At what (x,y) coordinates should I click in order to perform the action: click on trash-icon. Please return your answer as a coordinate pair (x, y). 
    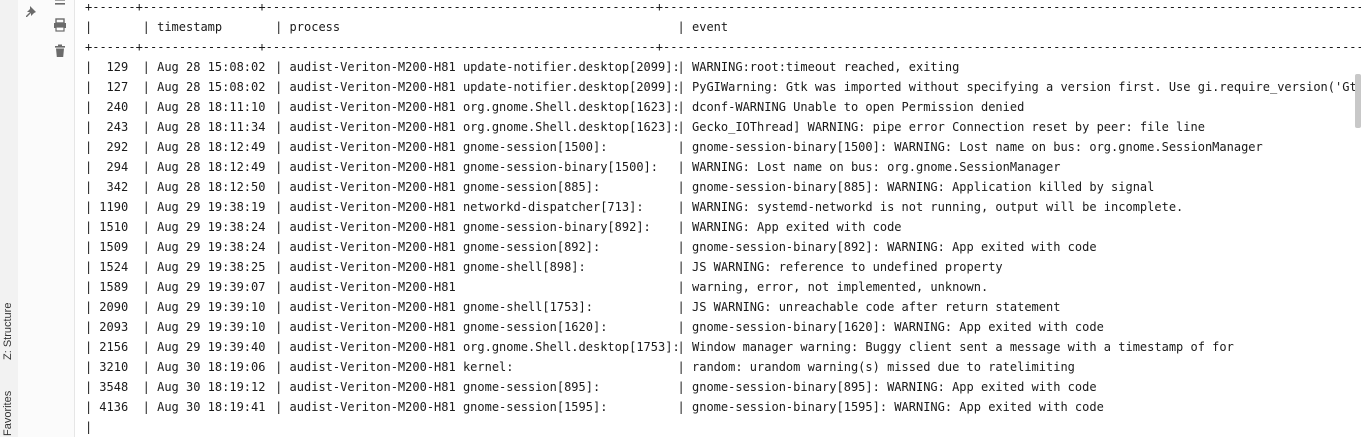
    Looking at the image, I should click on (60, 51).